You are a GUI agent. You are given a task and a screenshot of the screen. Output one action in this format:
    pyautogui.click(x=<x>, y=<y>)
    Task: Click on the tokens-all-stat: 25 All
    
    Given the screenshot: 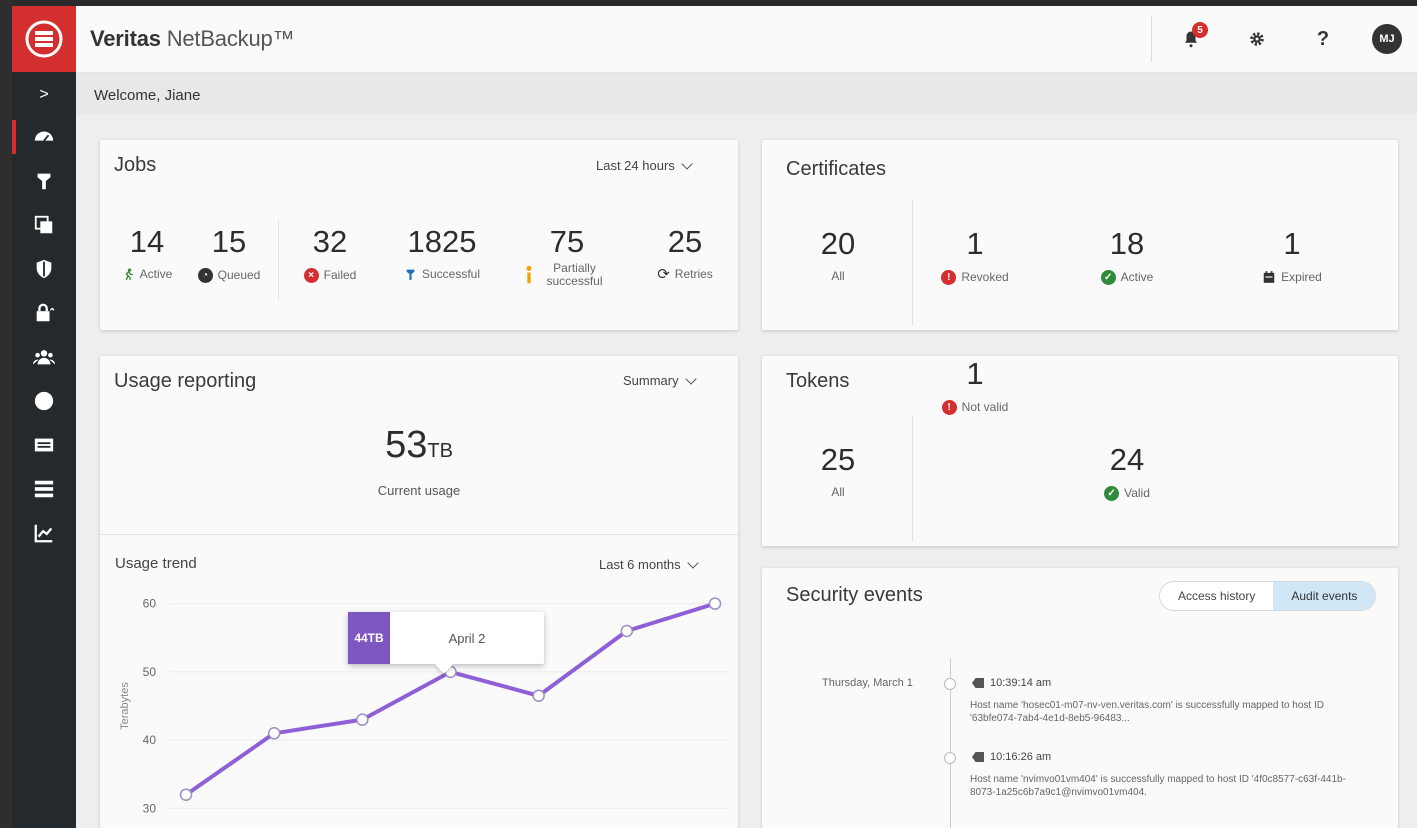 What is the action you would take?
    pyautogui.click(x=838, y=470)
    